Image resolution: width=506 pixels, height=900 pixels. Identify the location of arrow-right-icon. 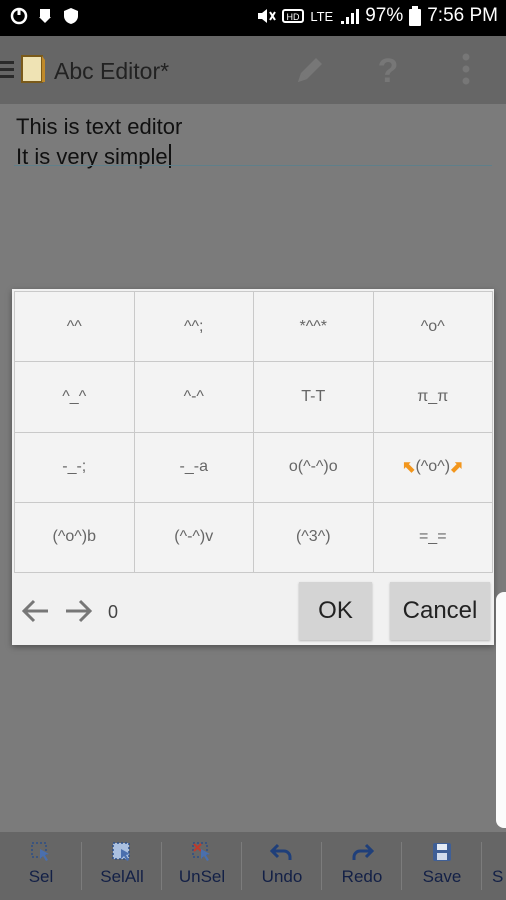
(79, 611).